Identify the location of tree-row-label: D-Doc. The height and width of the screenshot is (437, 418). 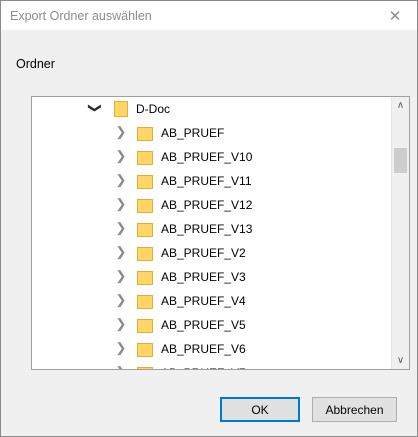
(153, 109).